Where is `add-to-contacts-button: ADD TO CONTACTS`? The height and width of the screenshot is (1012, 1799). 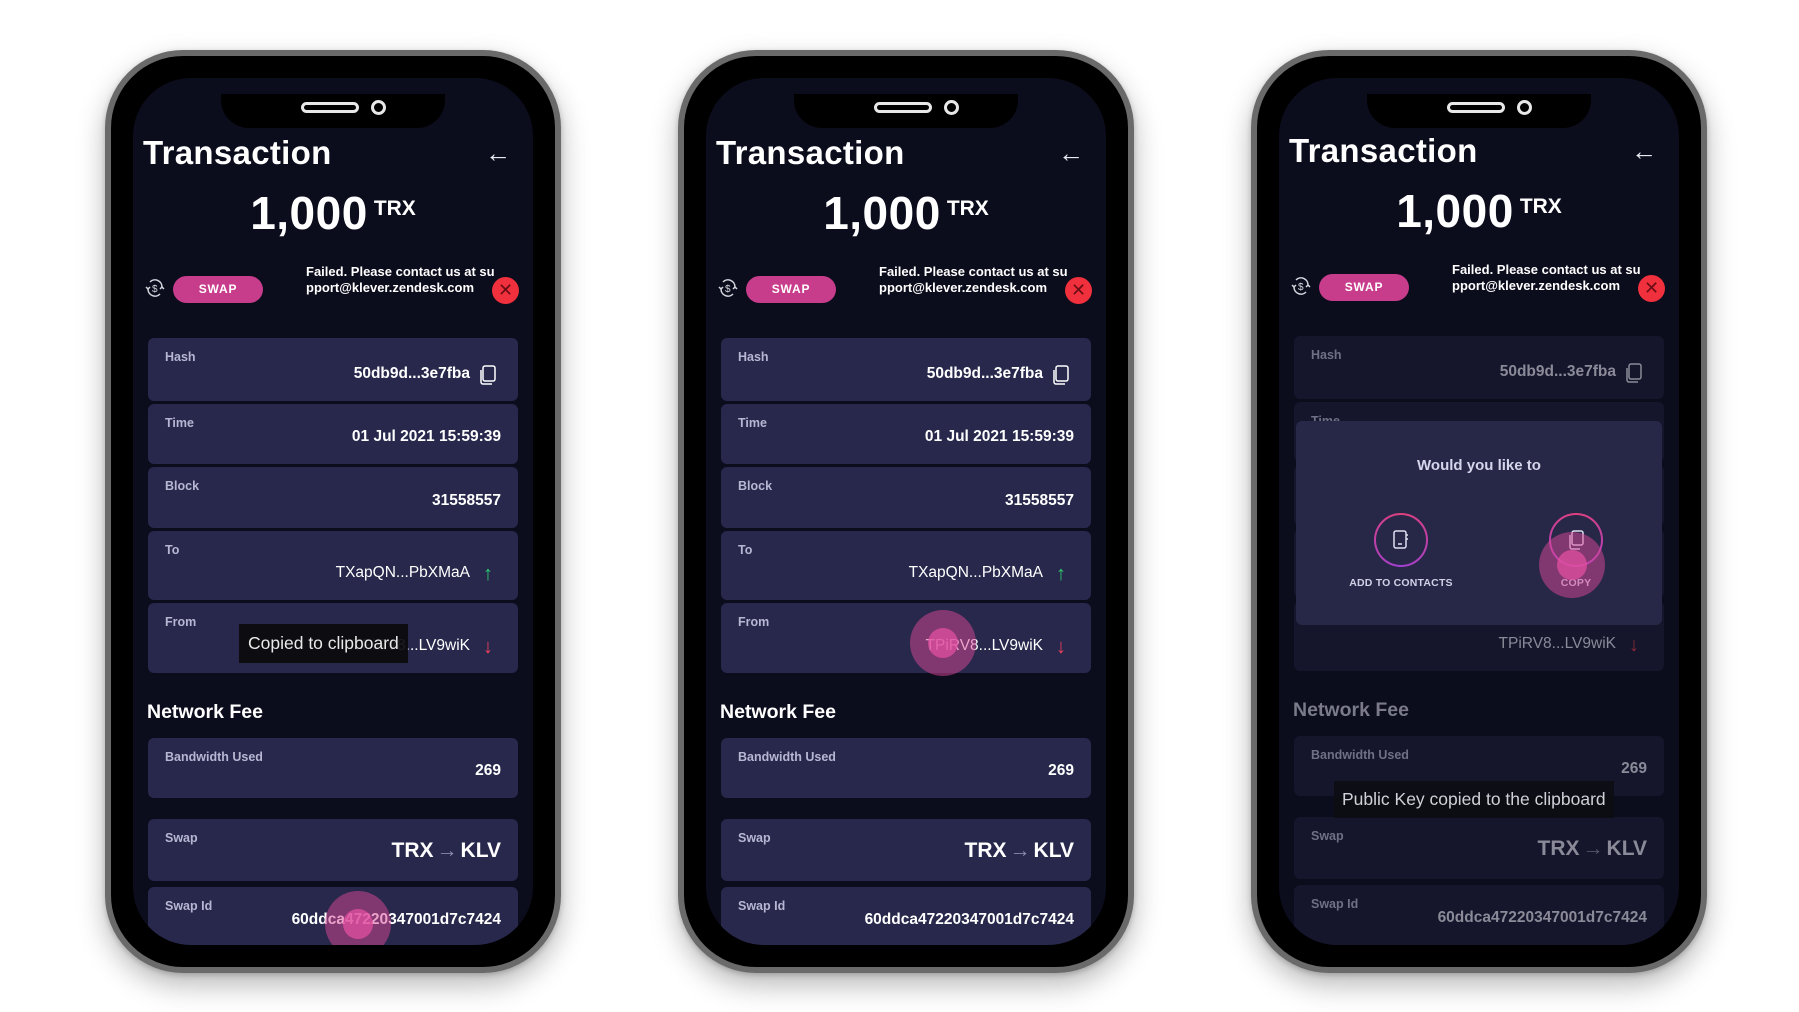 add-to-contacts-button: ADD TO CONTACTS is located at coordinates (1401, 551).